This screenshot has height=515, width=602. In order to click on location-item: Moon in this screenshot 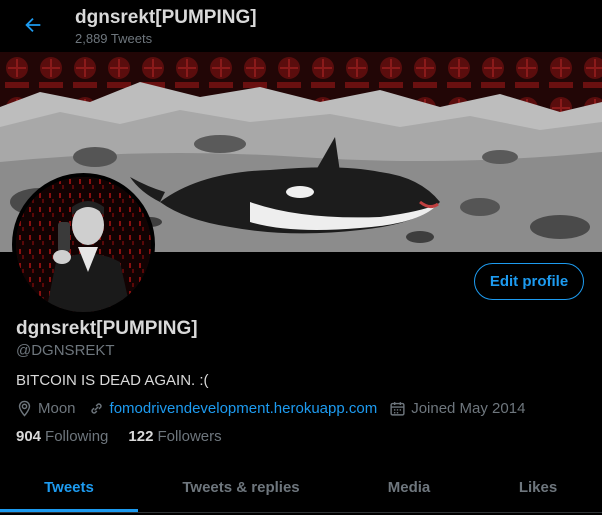, I will do `click(46, 408)`.